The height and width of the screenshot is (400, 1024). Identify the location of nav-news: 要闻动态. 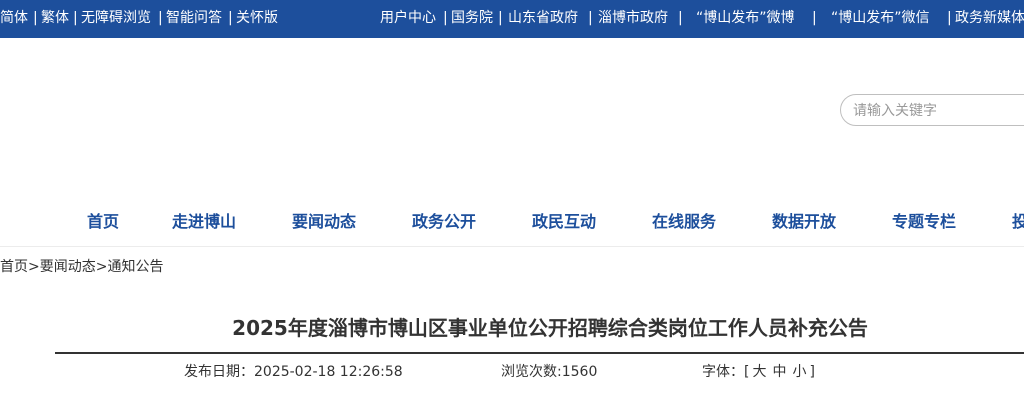
(324, 220).